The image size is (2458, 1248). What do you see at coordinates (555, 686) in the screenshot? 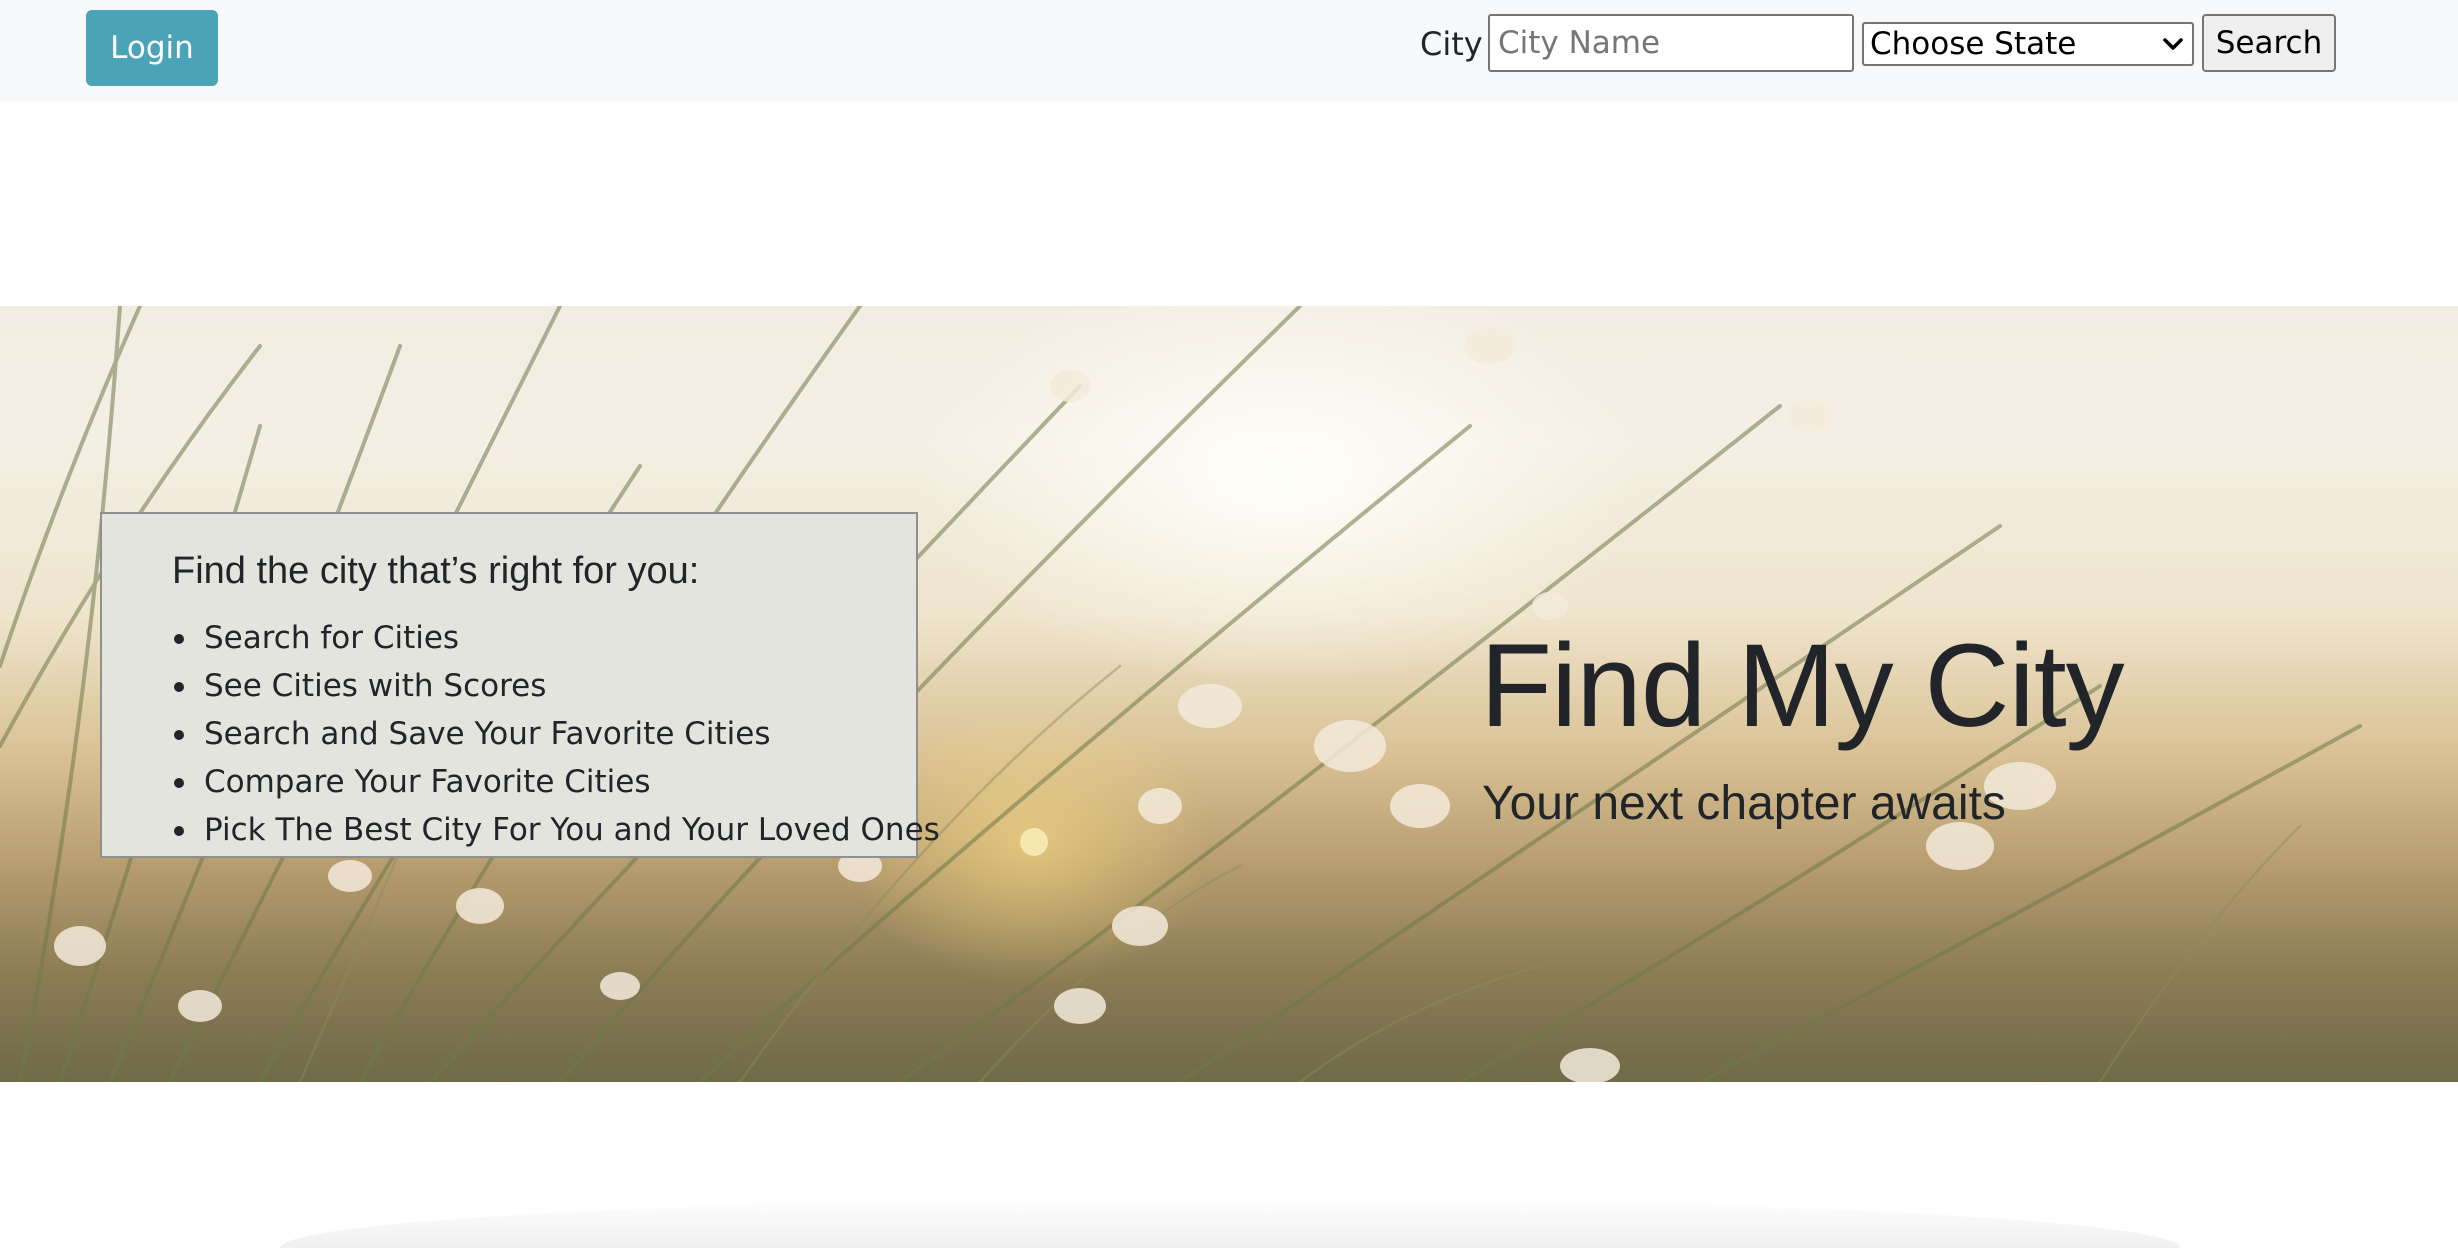
I see `feature-item: See Cities with Scores` at bounding box center [555, 686].